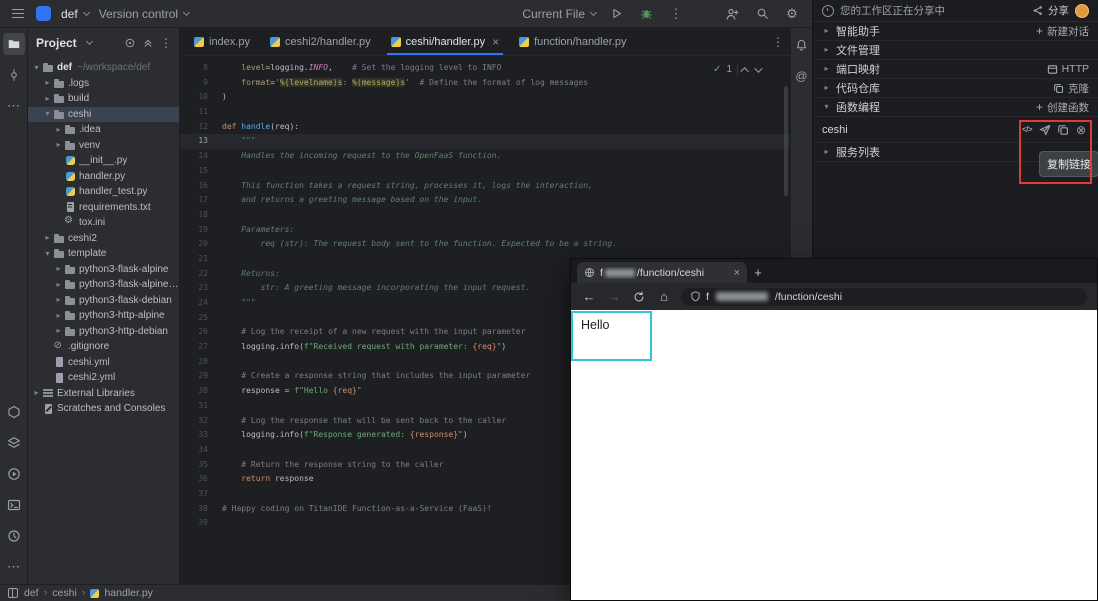  I want to click on tree-item-def: ▾ def ~/workspace/def, so click(103, 68).